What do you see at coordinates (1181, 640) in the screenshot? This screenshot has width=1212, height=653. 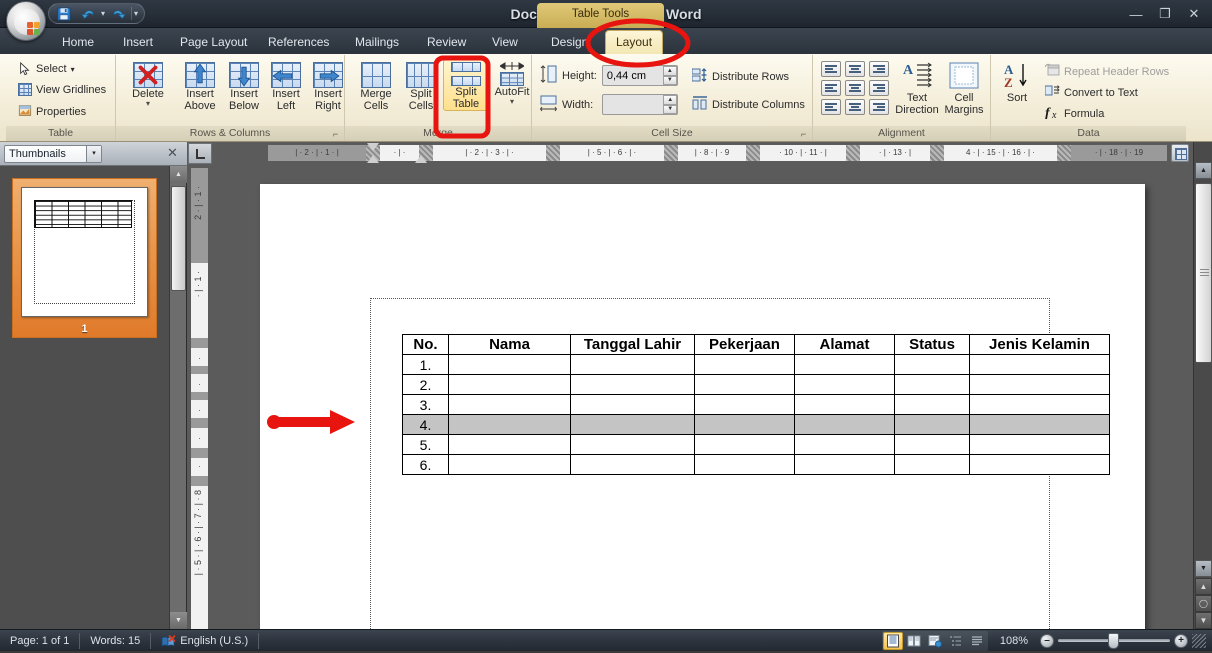 I see `zoom-in-button: +` at bounding box center [1181, 640].